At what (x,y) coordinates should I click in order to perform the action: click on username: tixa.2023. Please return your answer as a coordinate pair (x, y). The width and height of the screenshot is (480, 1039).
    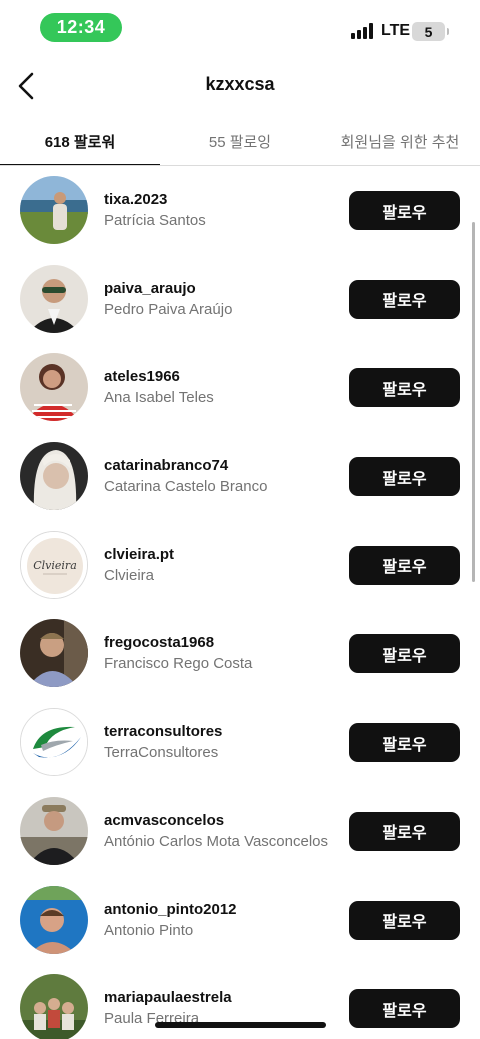
    Looking at the image, I should click on (219, 199).